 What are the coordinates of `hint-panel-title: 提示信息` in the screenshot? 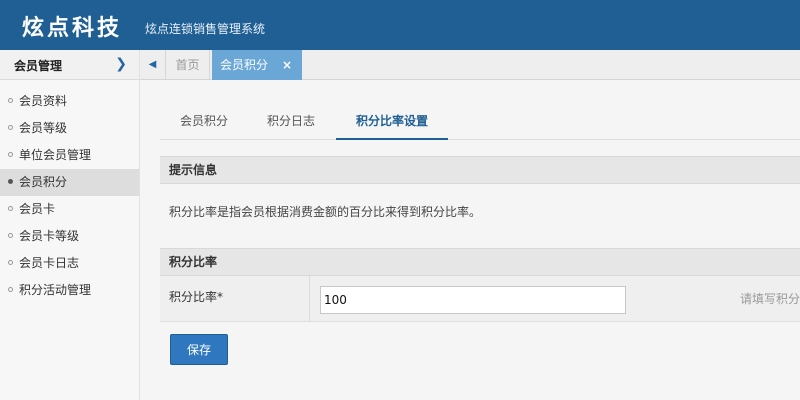 It's located at (480, 170).